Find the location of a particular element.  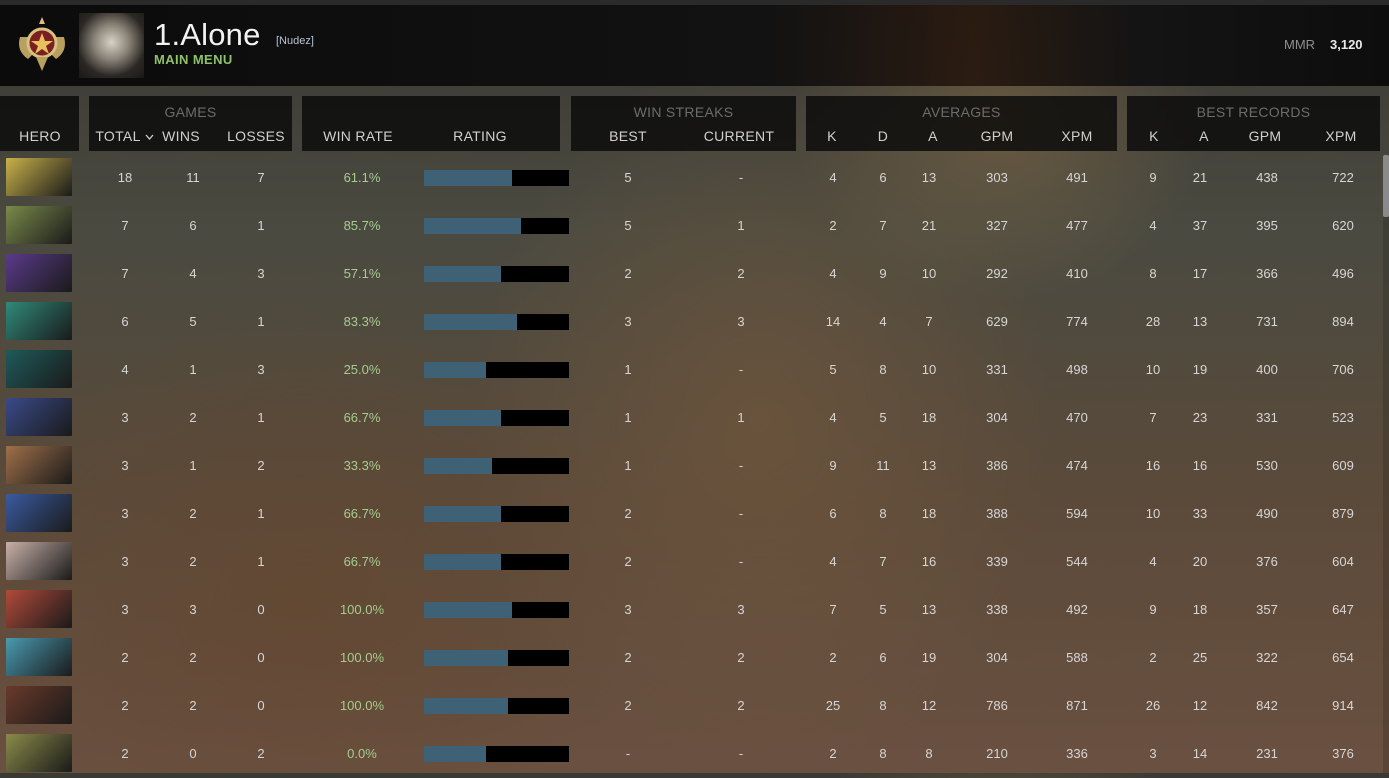

col-wins: WINS is located at coordinates (181, 136).